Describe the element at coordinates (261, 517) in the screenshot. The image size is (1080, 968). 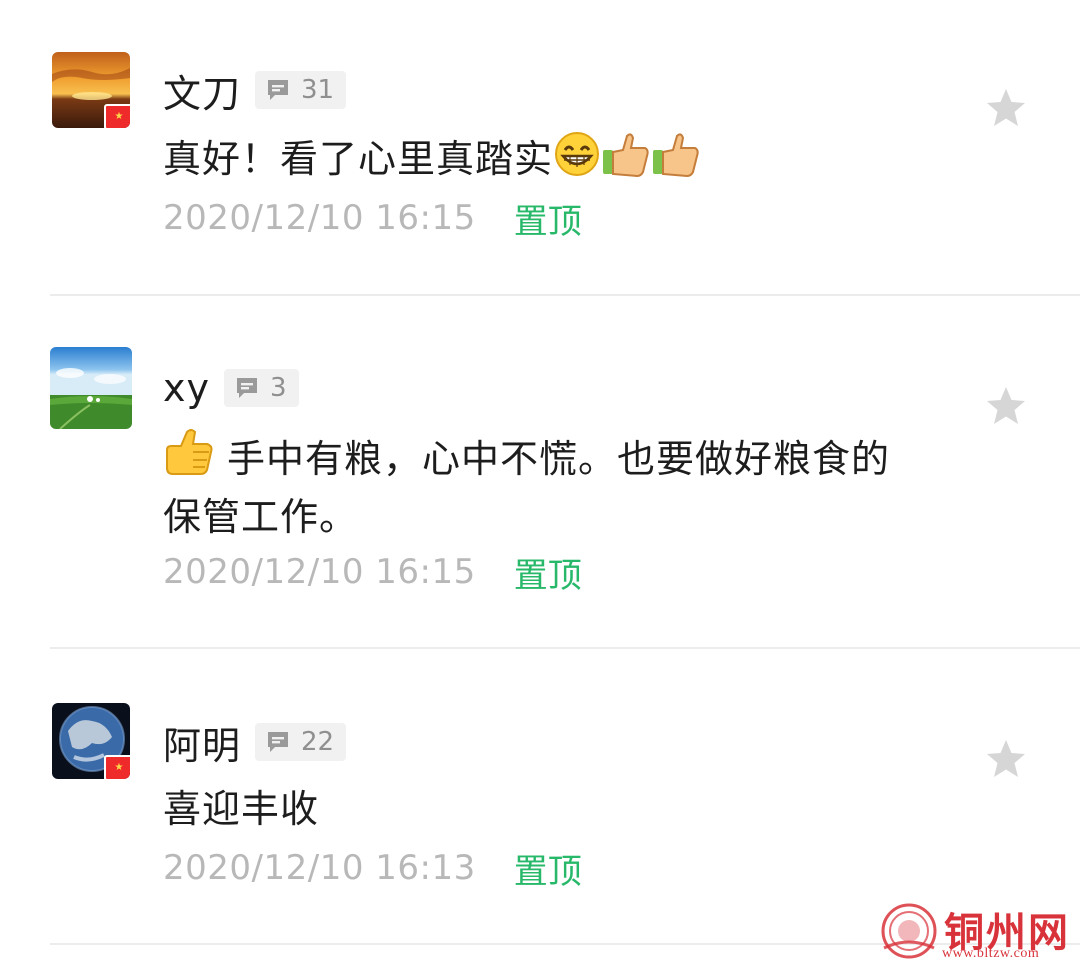
I see `comment-line-2: 保管工作。` at that location.